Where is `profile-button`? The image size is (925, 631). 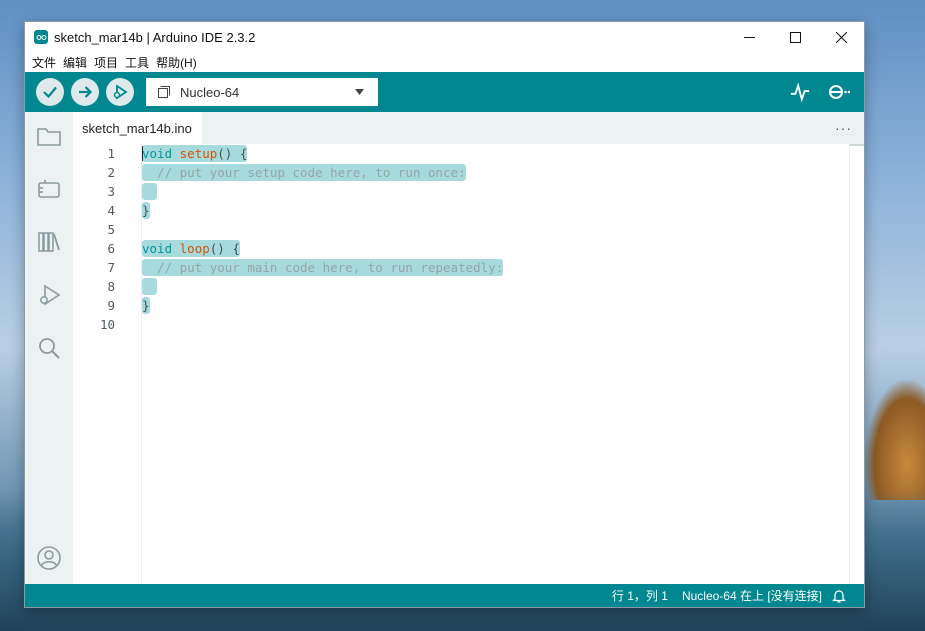 profile-button is located at coordinates (49, 558).